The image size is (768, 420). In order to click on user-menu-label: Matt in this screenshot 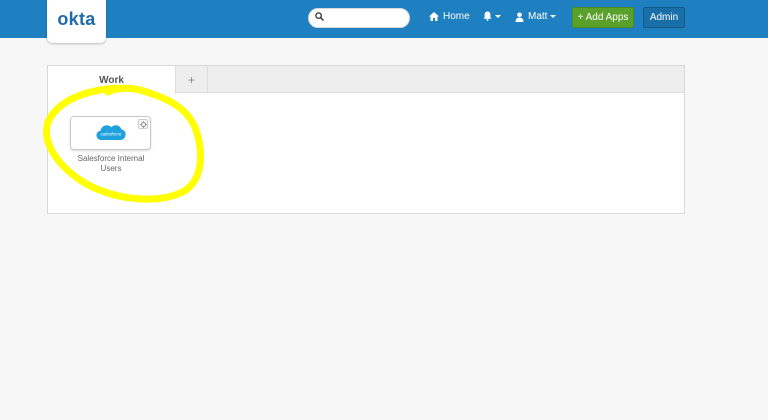, I will do `click(538, 16)`.